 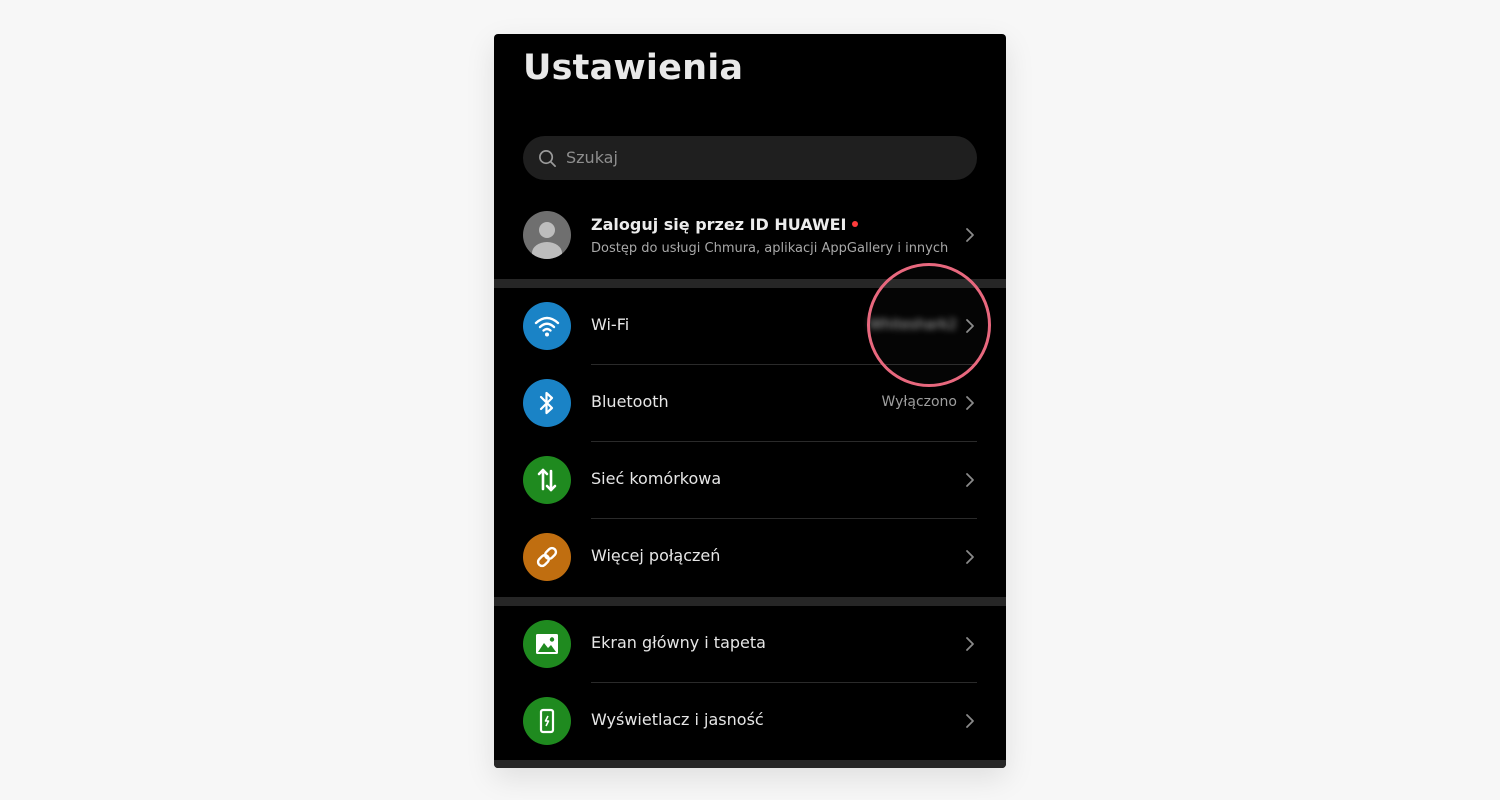 I want to click on settings-row-display-brightness: Wyświetlacz i jasność, so click(x=750, y=721).